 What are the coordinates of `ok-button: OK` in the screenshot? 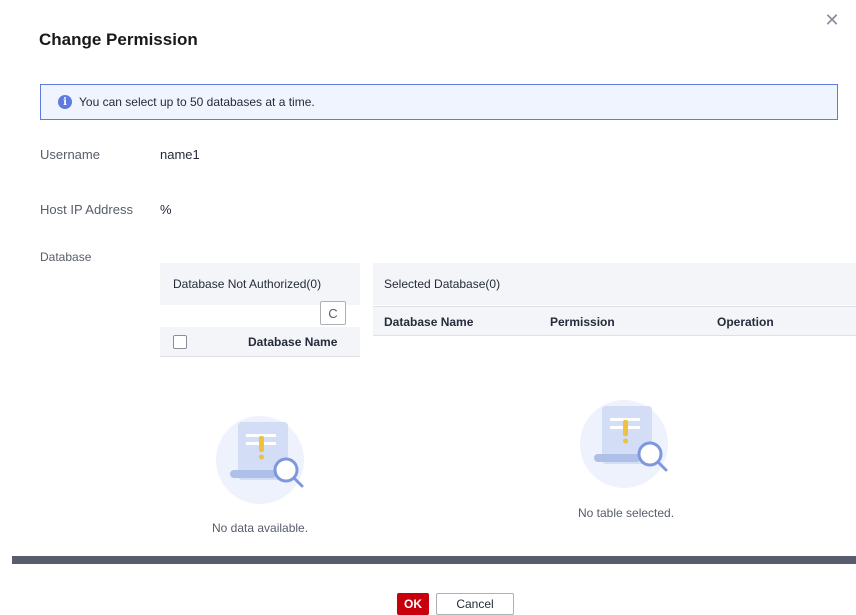 It's located at (413, 604).